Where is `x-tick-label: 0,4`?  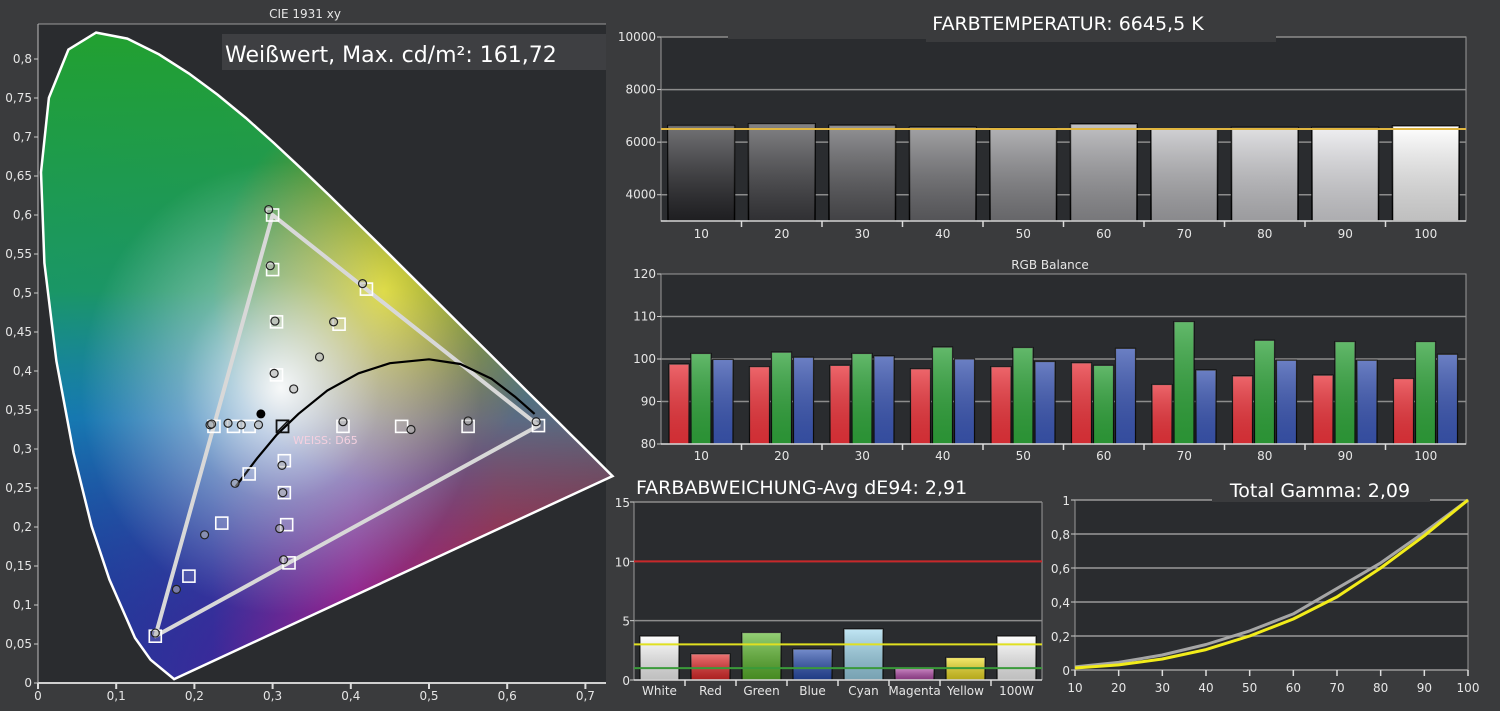
x-tick-label: 0,4 is located at coordinates (350, 696).